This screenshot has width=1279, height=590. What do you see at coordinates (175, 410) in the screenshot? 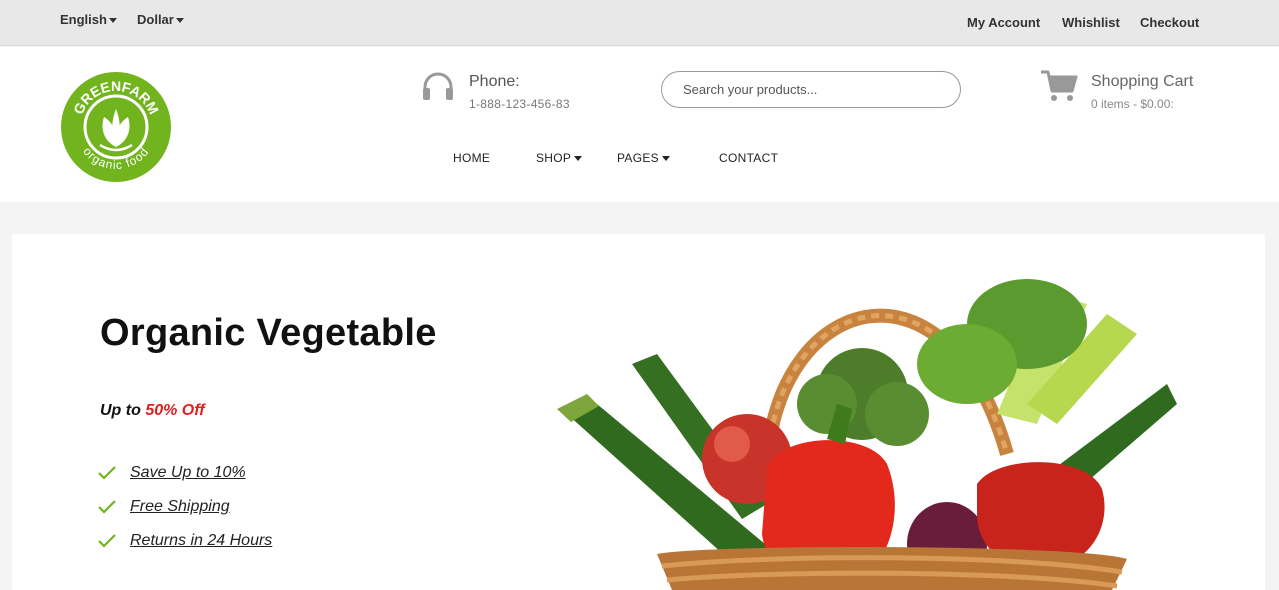
I see `offer-highlight: 50% Off` at bounding box center [175, 410].